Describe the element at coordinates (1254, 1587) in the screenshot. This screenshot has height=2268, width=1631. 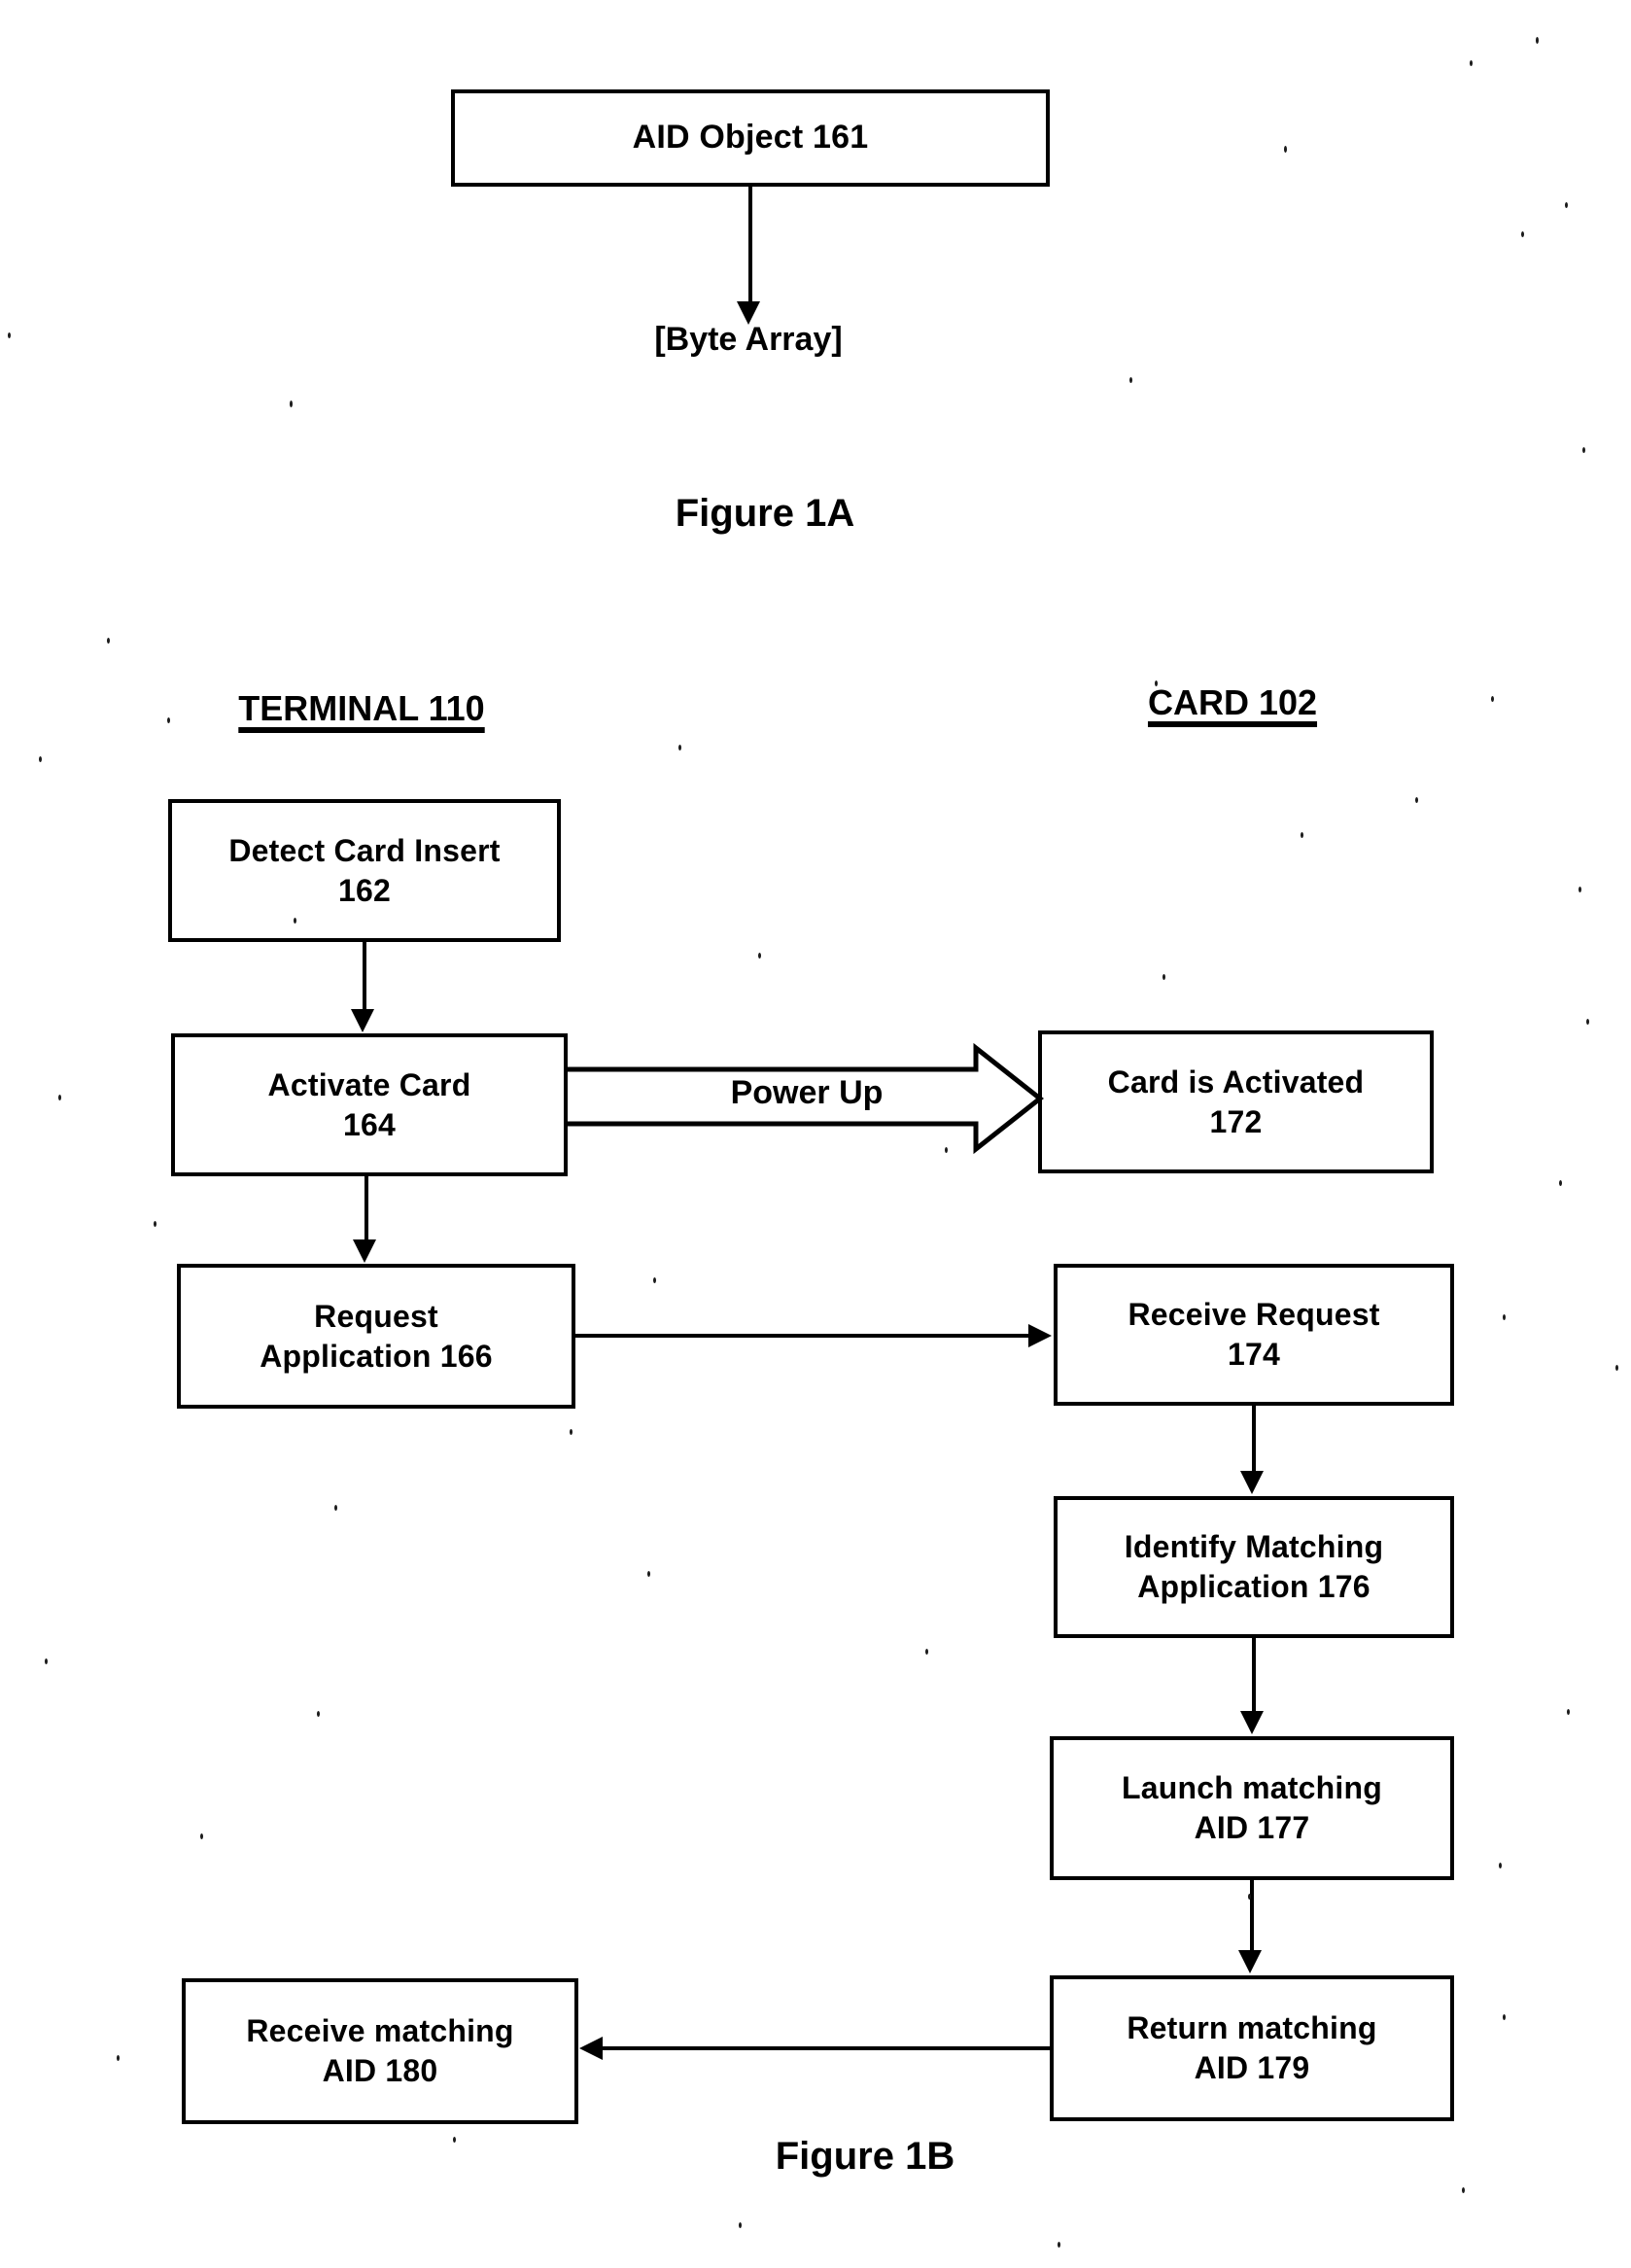
I see `node-identify-matching-application-176-line2: Application 176` at that location.